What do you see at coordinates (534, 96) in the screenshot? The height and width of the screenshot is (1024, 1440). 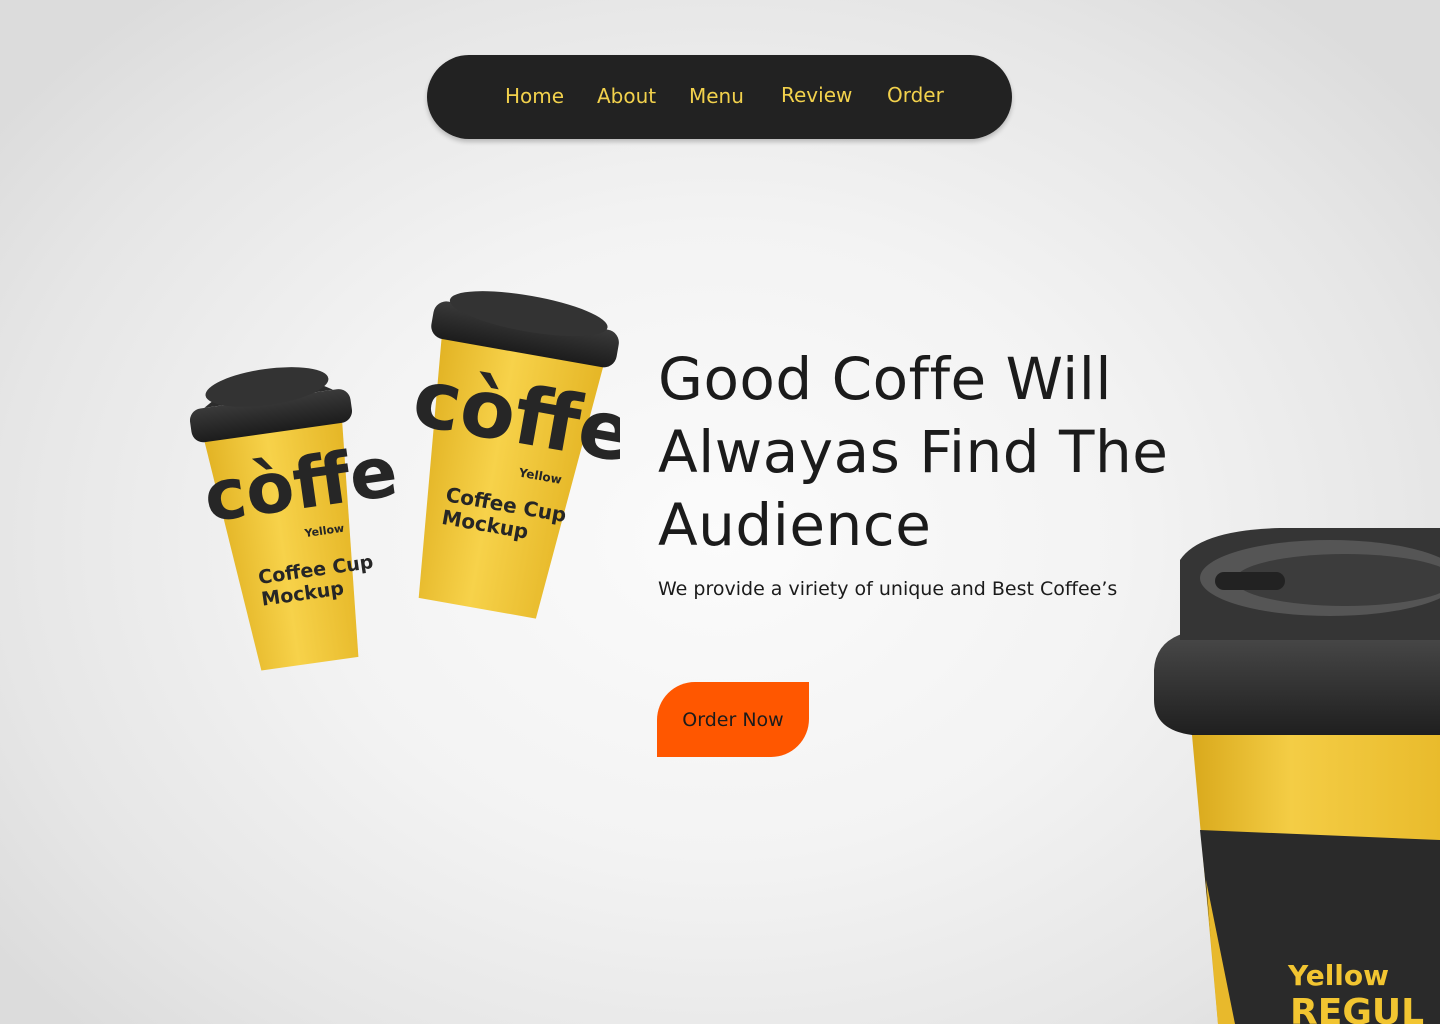 I see `nav-link-home: Home` at bounding box center [534, 96].